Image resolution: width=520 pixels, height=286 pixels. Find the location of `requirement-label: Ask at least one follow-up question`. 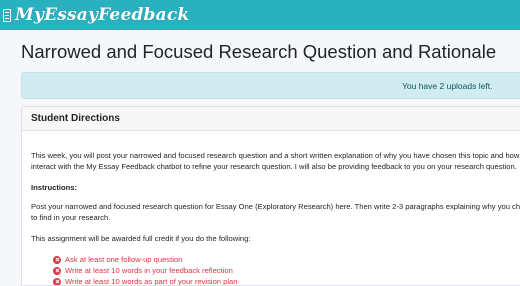

requirement-label: Ask at least one follow-up question is located at coordinates (124, 259).